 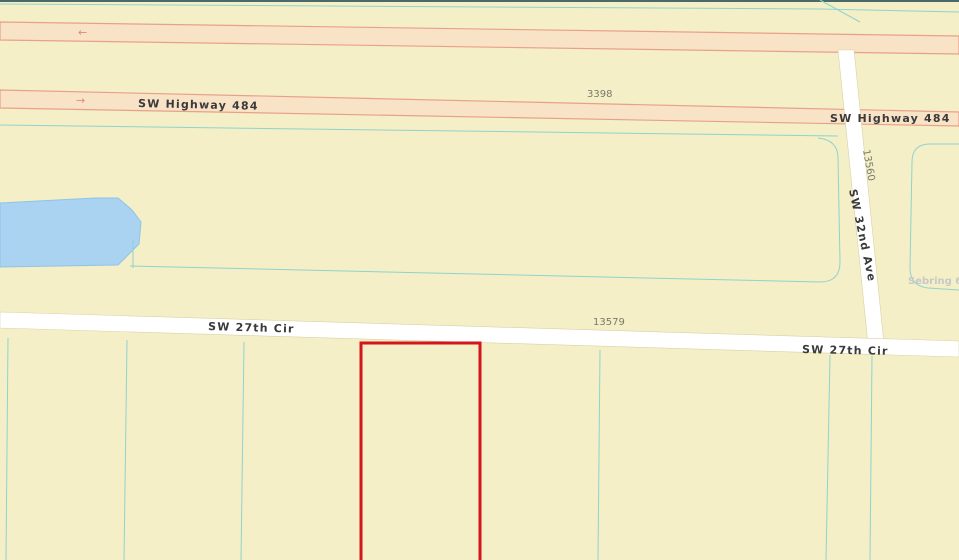 I want to click on top-map-edge, so click(x=479, y=1).